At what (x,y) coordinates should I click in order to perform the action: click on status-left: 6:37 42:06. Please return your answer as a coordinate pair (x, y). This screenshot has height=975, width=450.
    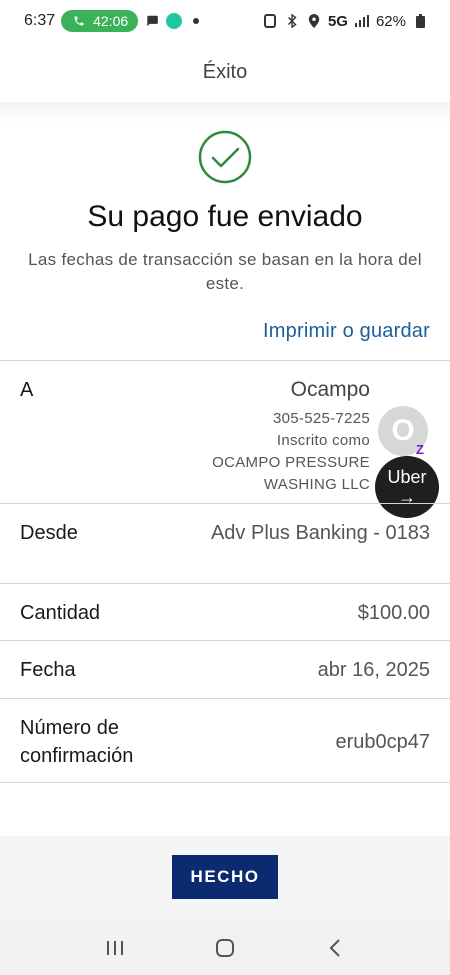
    Looking at the image, I should click on (114, 21).